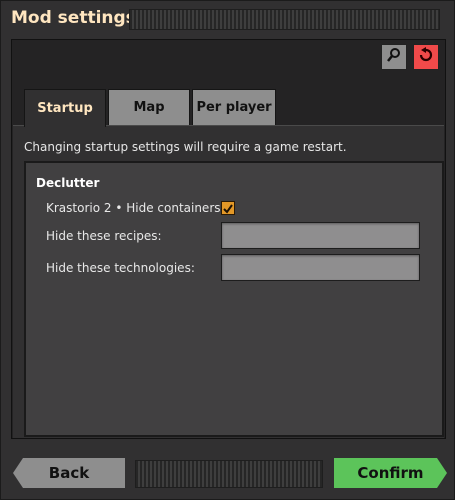  Describe the element at coordinates (320, 235) in the screenshot. I see `hide-recipes-input` at that location.